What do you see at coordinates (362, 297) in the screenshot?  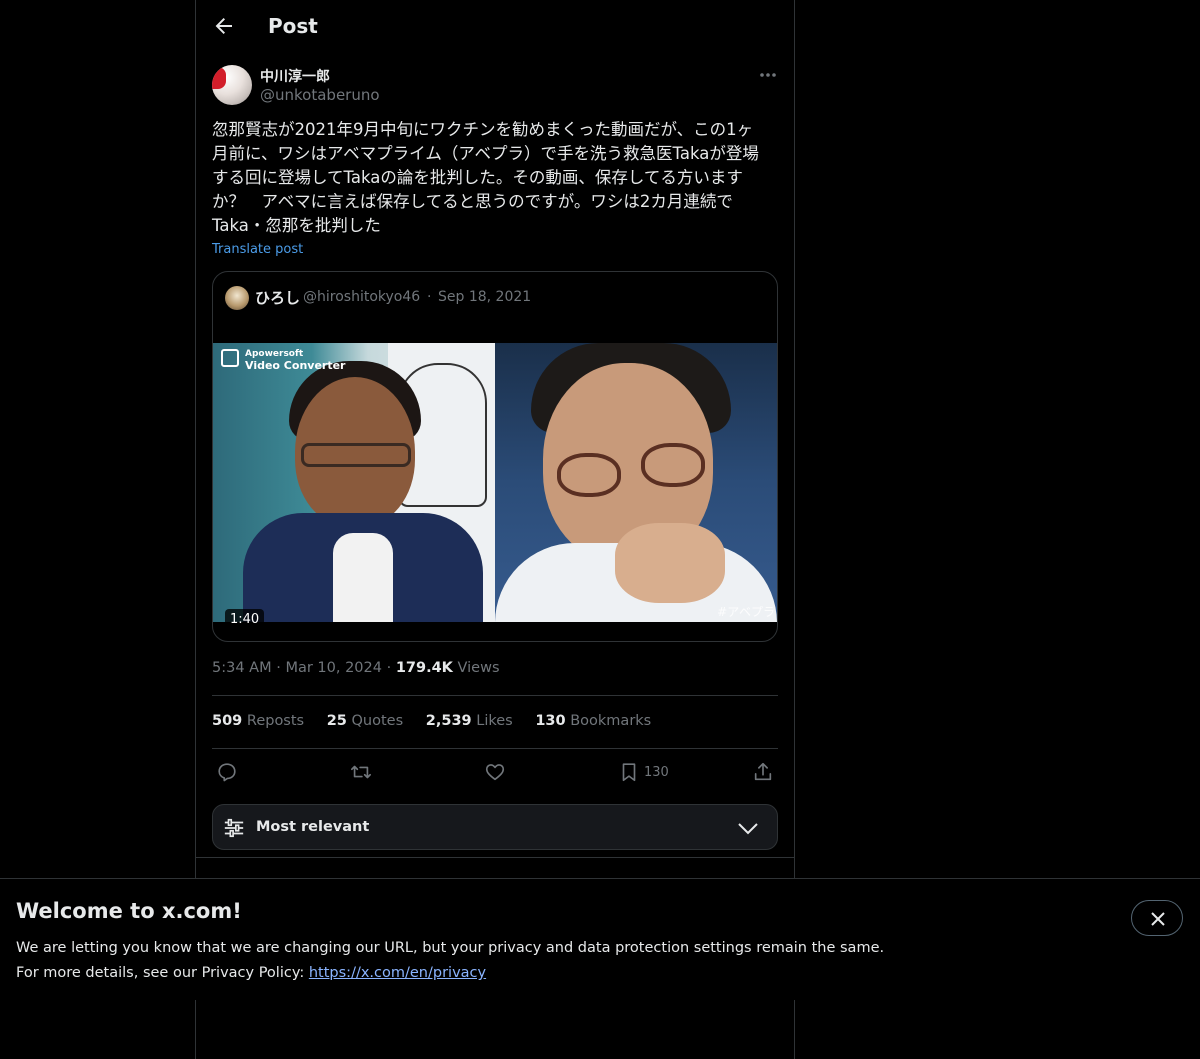 I see `quoted-handle: @hiroshitokyo46` at bounding box center [362, 297].